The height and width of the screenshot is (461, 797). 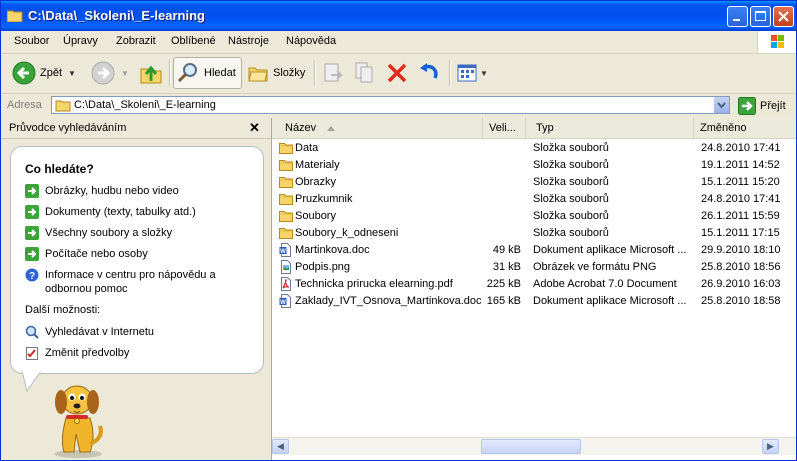 I want to click on forward-dropdown-icon: ▼, so click(x=125, y=73).